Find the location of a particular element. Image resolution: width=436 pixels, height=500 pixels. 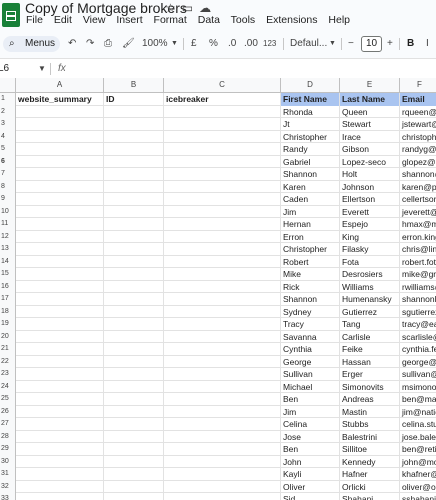

cell-first-name: Jose is located at coordinates (310, 436).